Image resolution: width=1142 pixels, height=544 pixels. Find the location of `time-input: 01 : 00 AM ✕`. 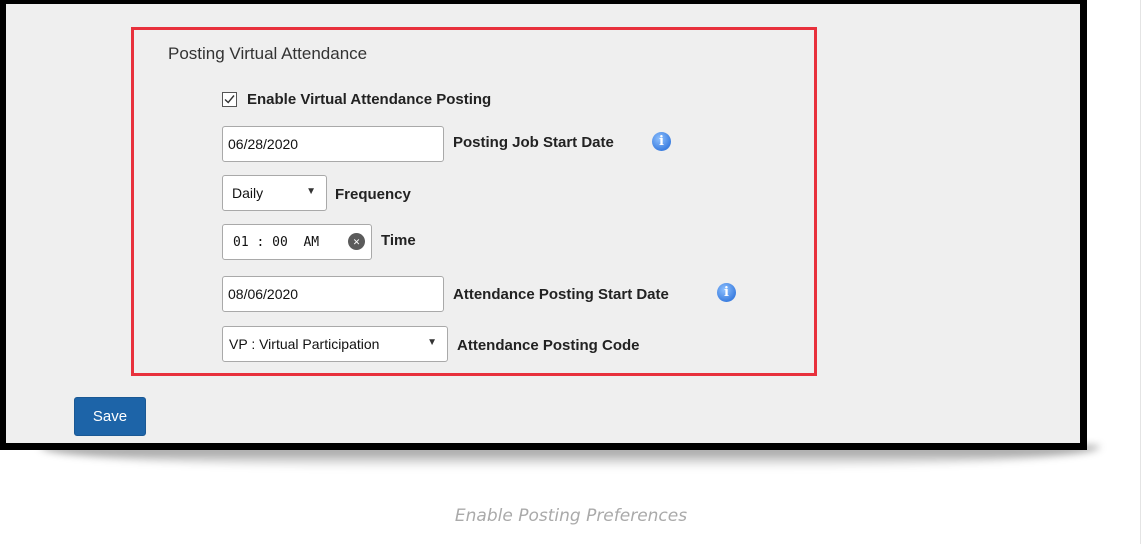

time-input: 01 : 00 AM ✕ is located at coordinates (297, 242).